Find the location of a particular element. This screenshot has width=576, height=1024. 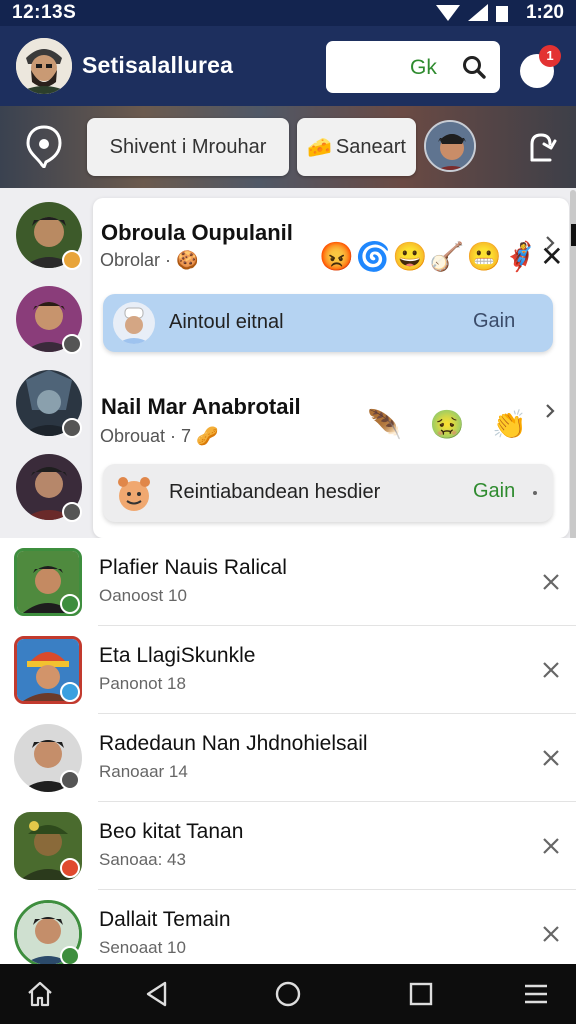

search-value: Gk is located at coordinates (423, 67).